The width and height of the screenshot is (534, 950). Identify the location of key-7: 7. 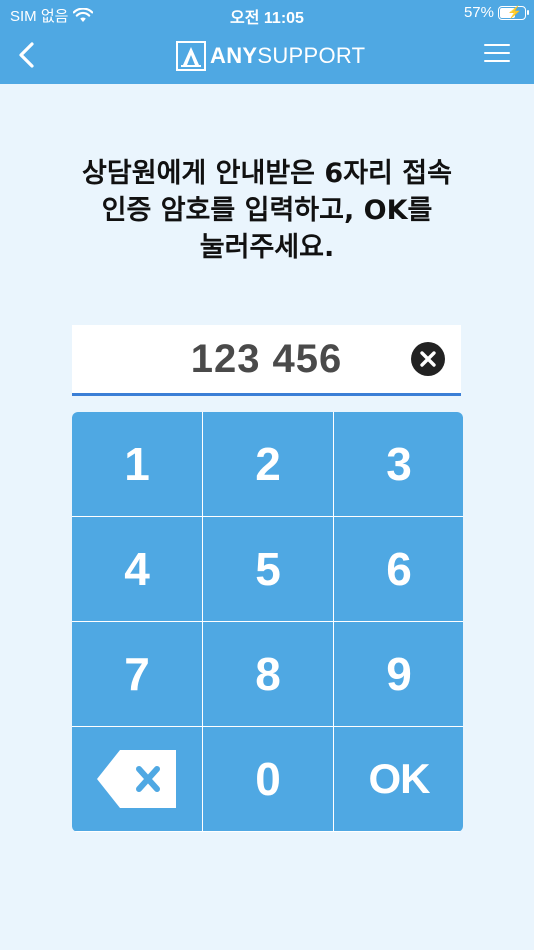
(137, 674).